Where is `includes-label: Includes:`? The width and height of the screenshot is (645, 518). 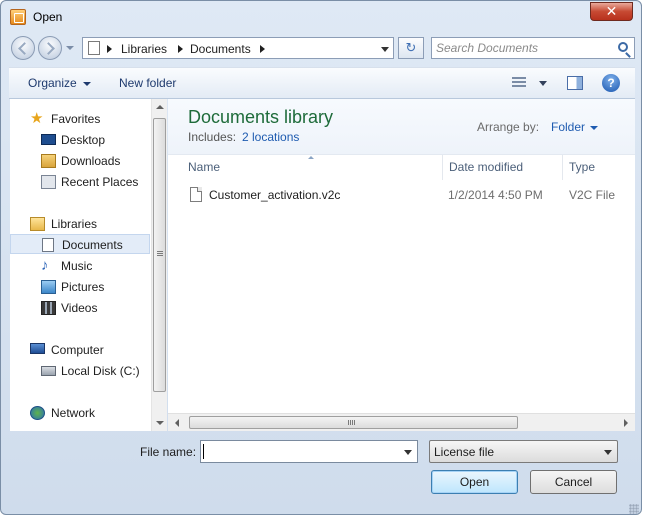
includes-label: Includes: is located at coordinates (212, 137).